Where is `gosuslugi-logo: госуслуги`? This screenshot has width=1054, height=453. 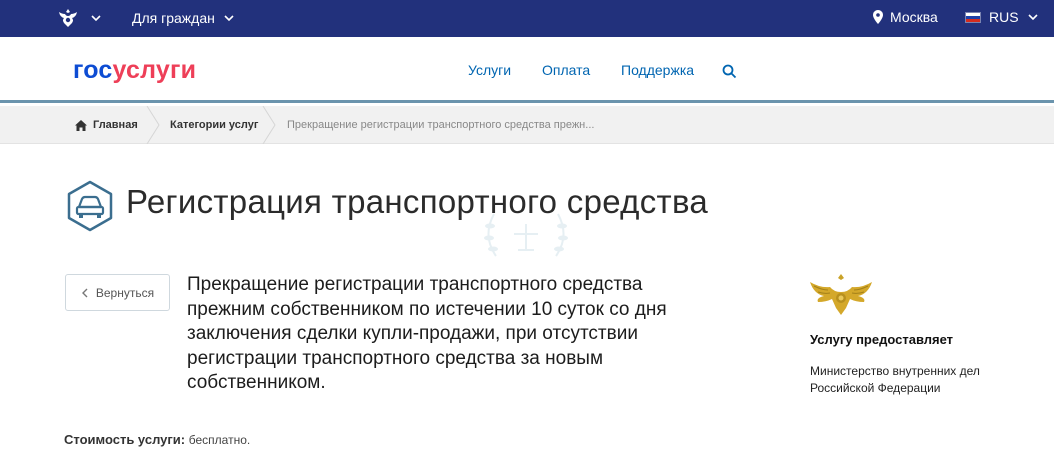 gosuslugi-logo: госуслуги is located at coordinates (134, 70).